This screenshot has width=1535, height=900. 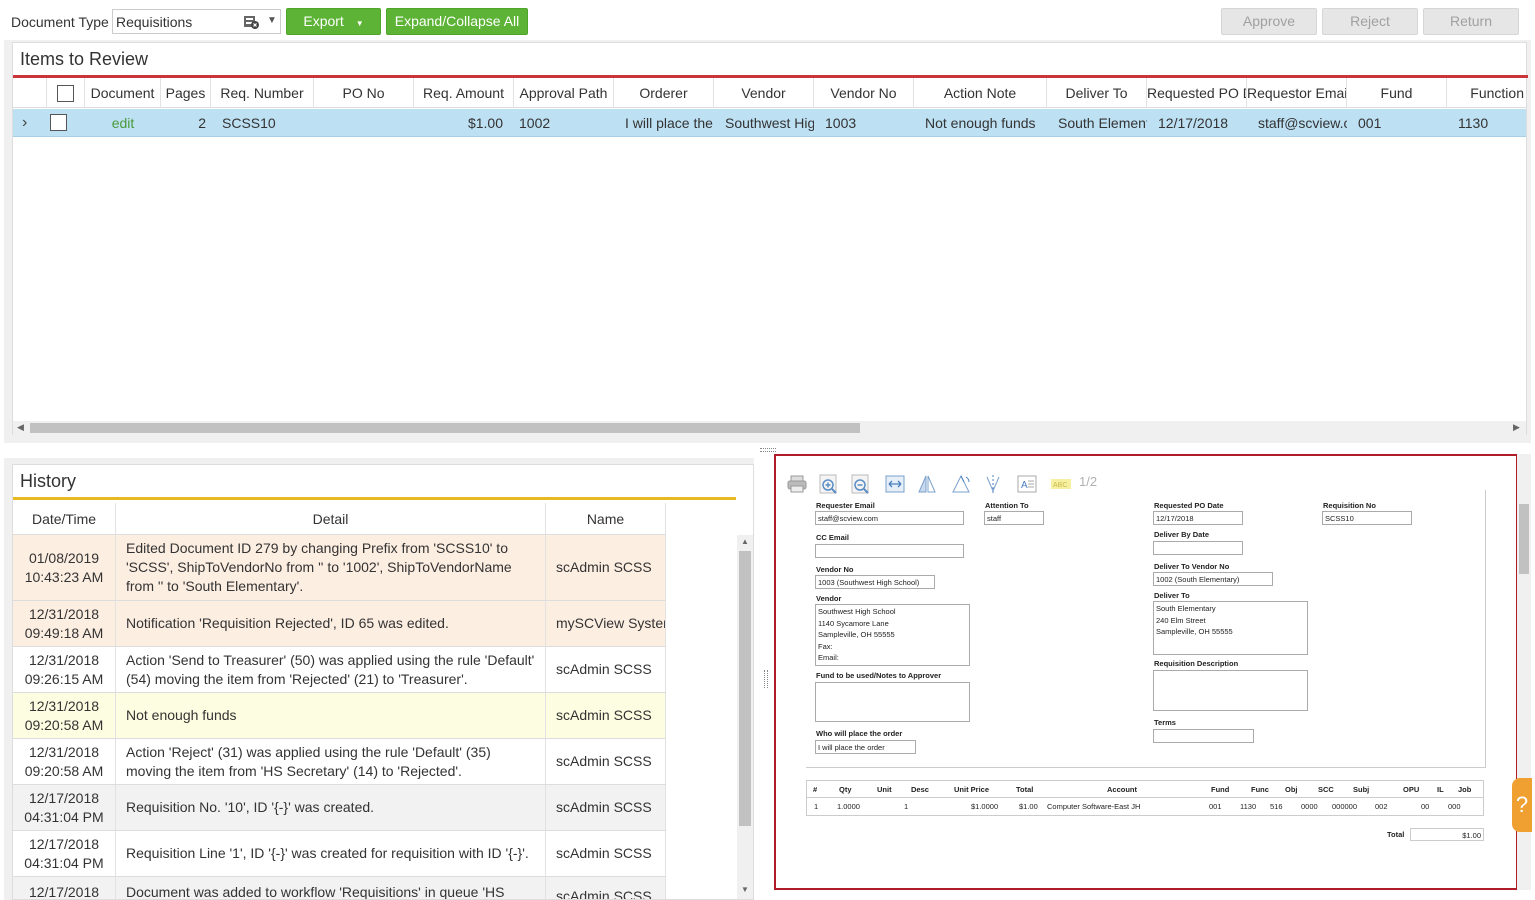 What do you see at coordinates (1165, 722) in the screenshot?
I see `terms-label: Terms` at bounding box center [1165, 722].